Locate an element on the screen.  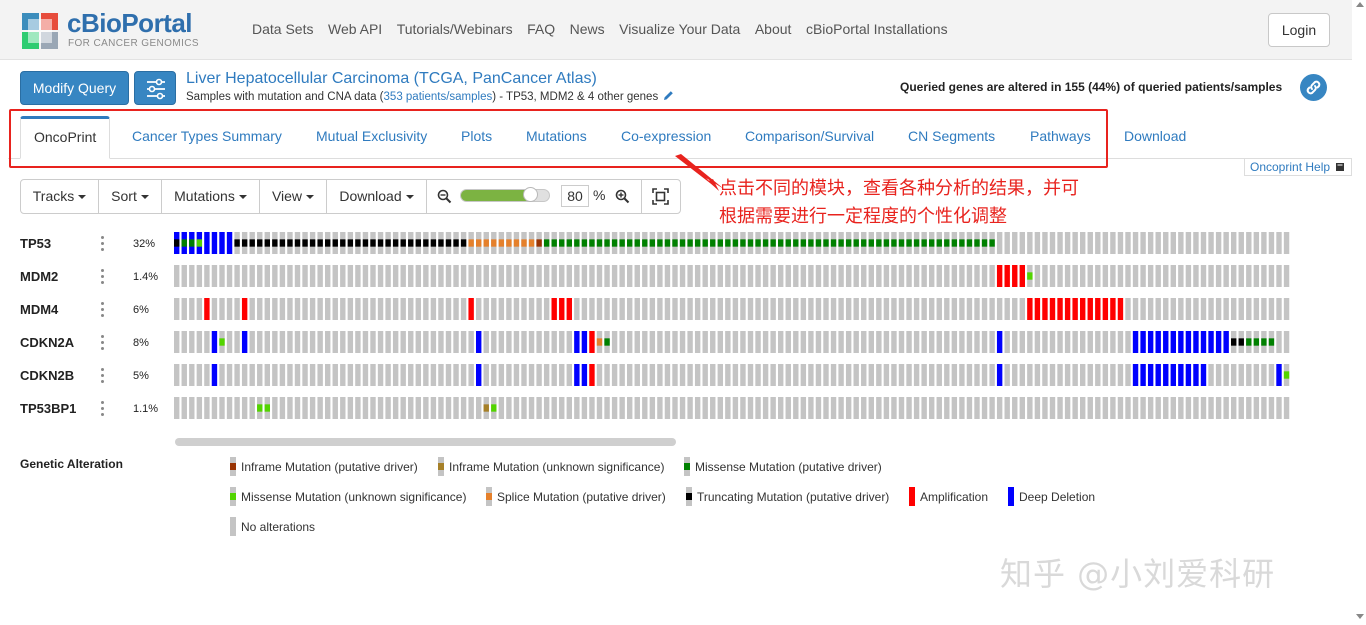
nav-faq: FAQ is located at coordinates (541, 29).